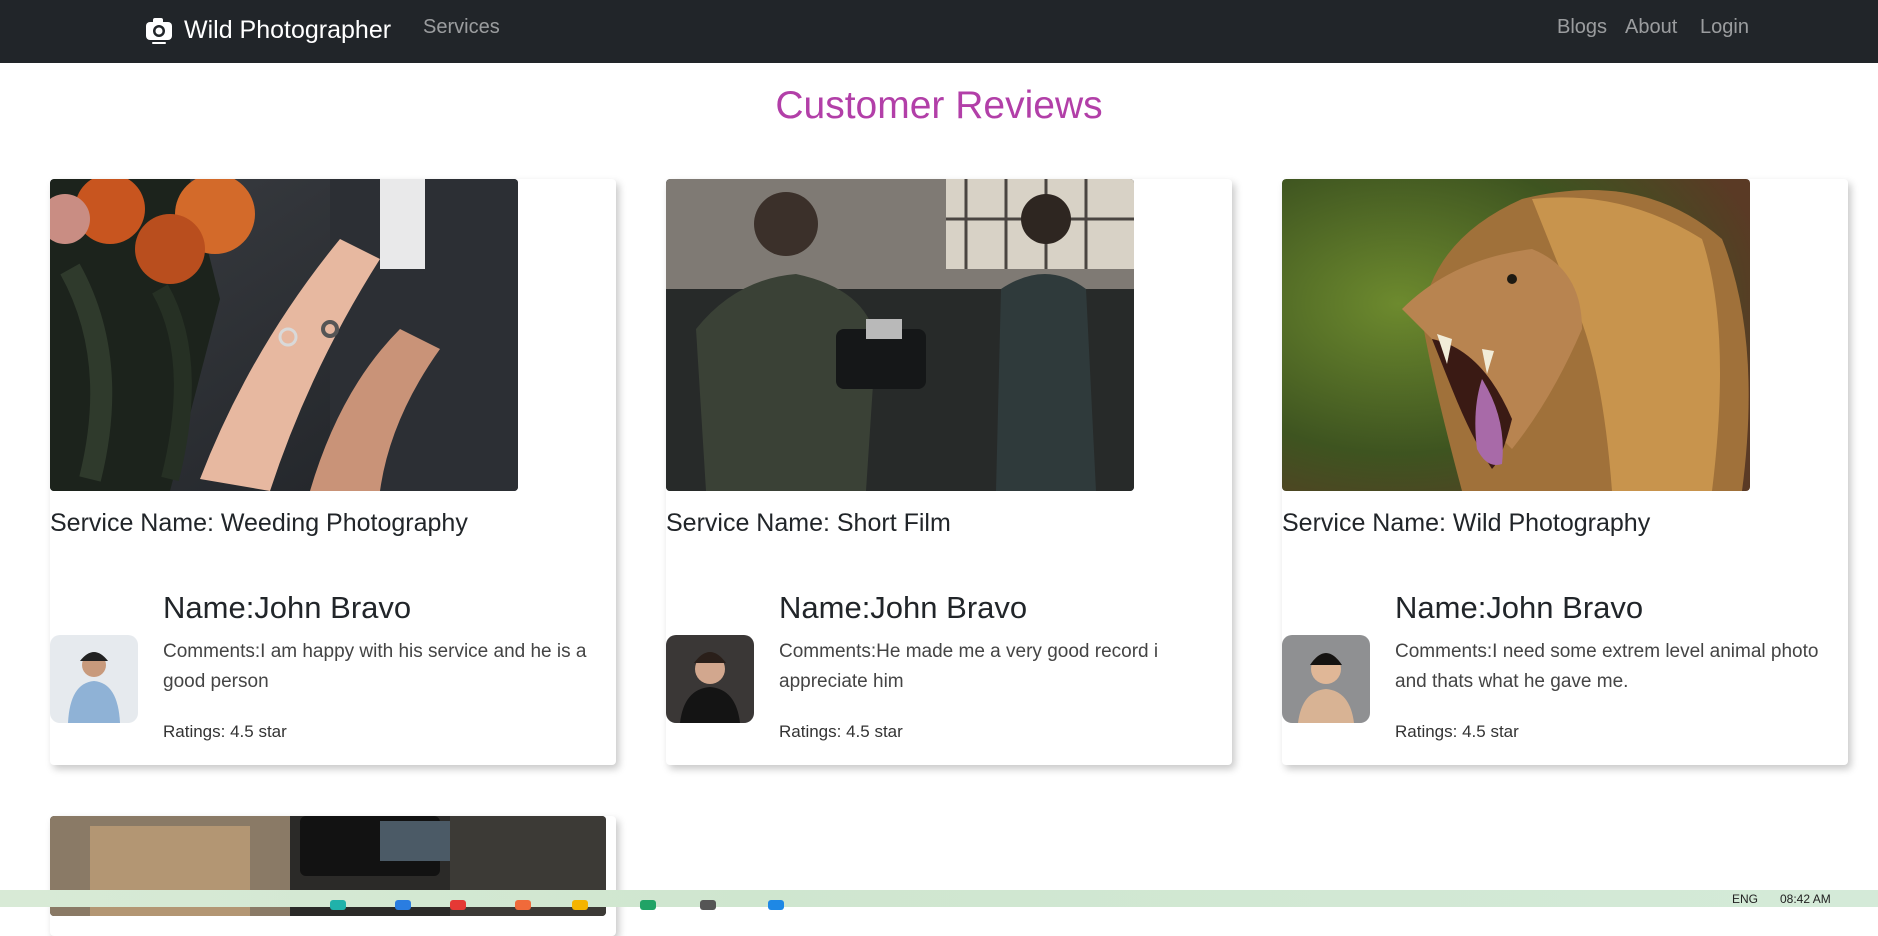 The height and width of the screenshot is (936, 1878). I want to click on service-image-lion, so click(1516, 335).